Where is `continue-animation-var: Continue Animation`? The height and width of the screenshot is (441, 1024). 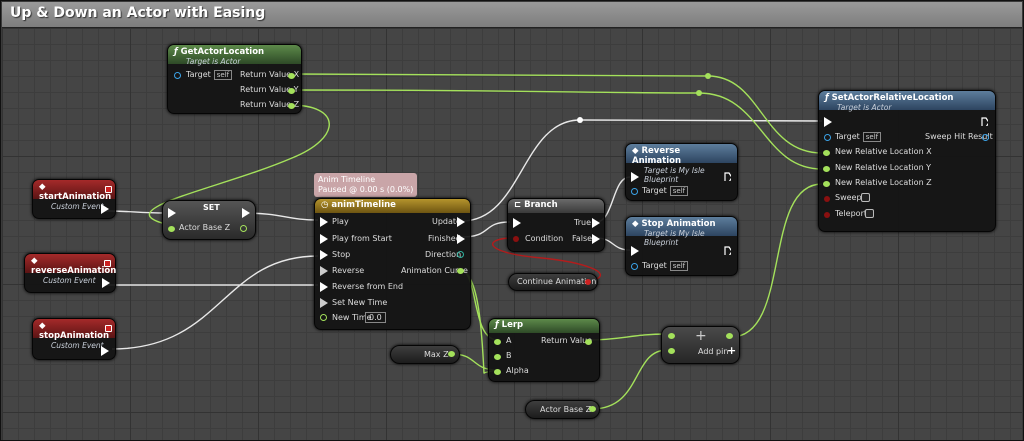
continue-animation-var: Continue Animation is located at coordinates (553, 282).